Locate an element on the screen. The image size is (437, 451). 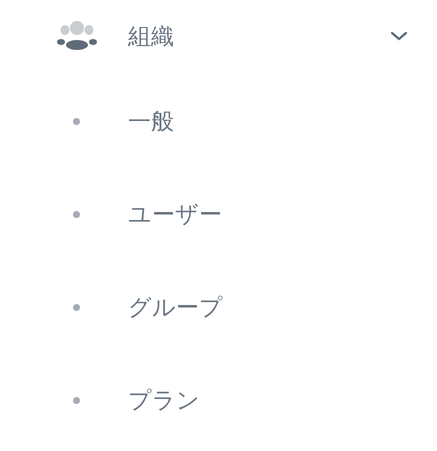
submenu-item: ユーザー is located at coordinates (175, 214).